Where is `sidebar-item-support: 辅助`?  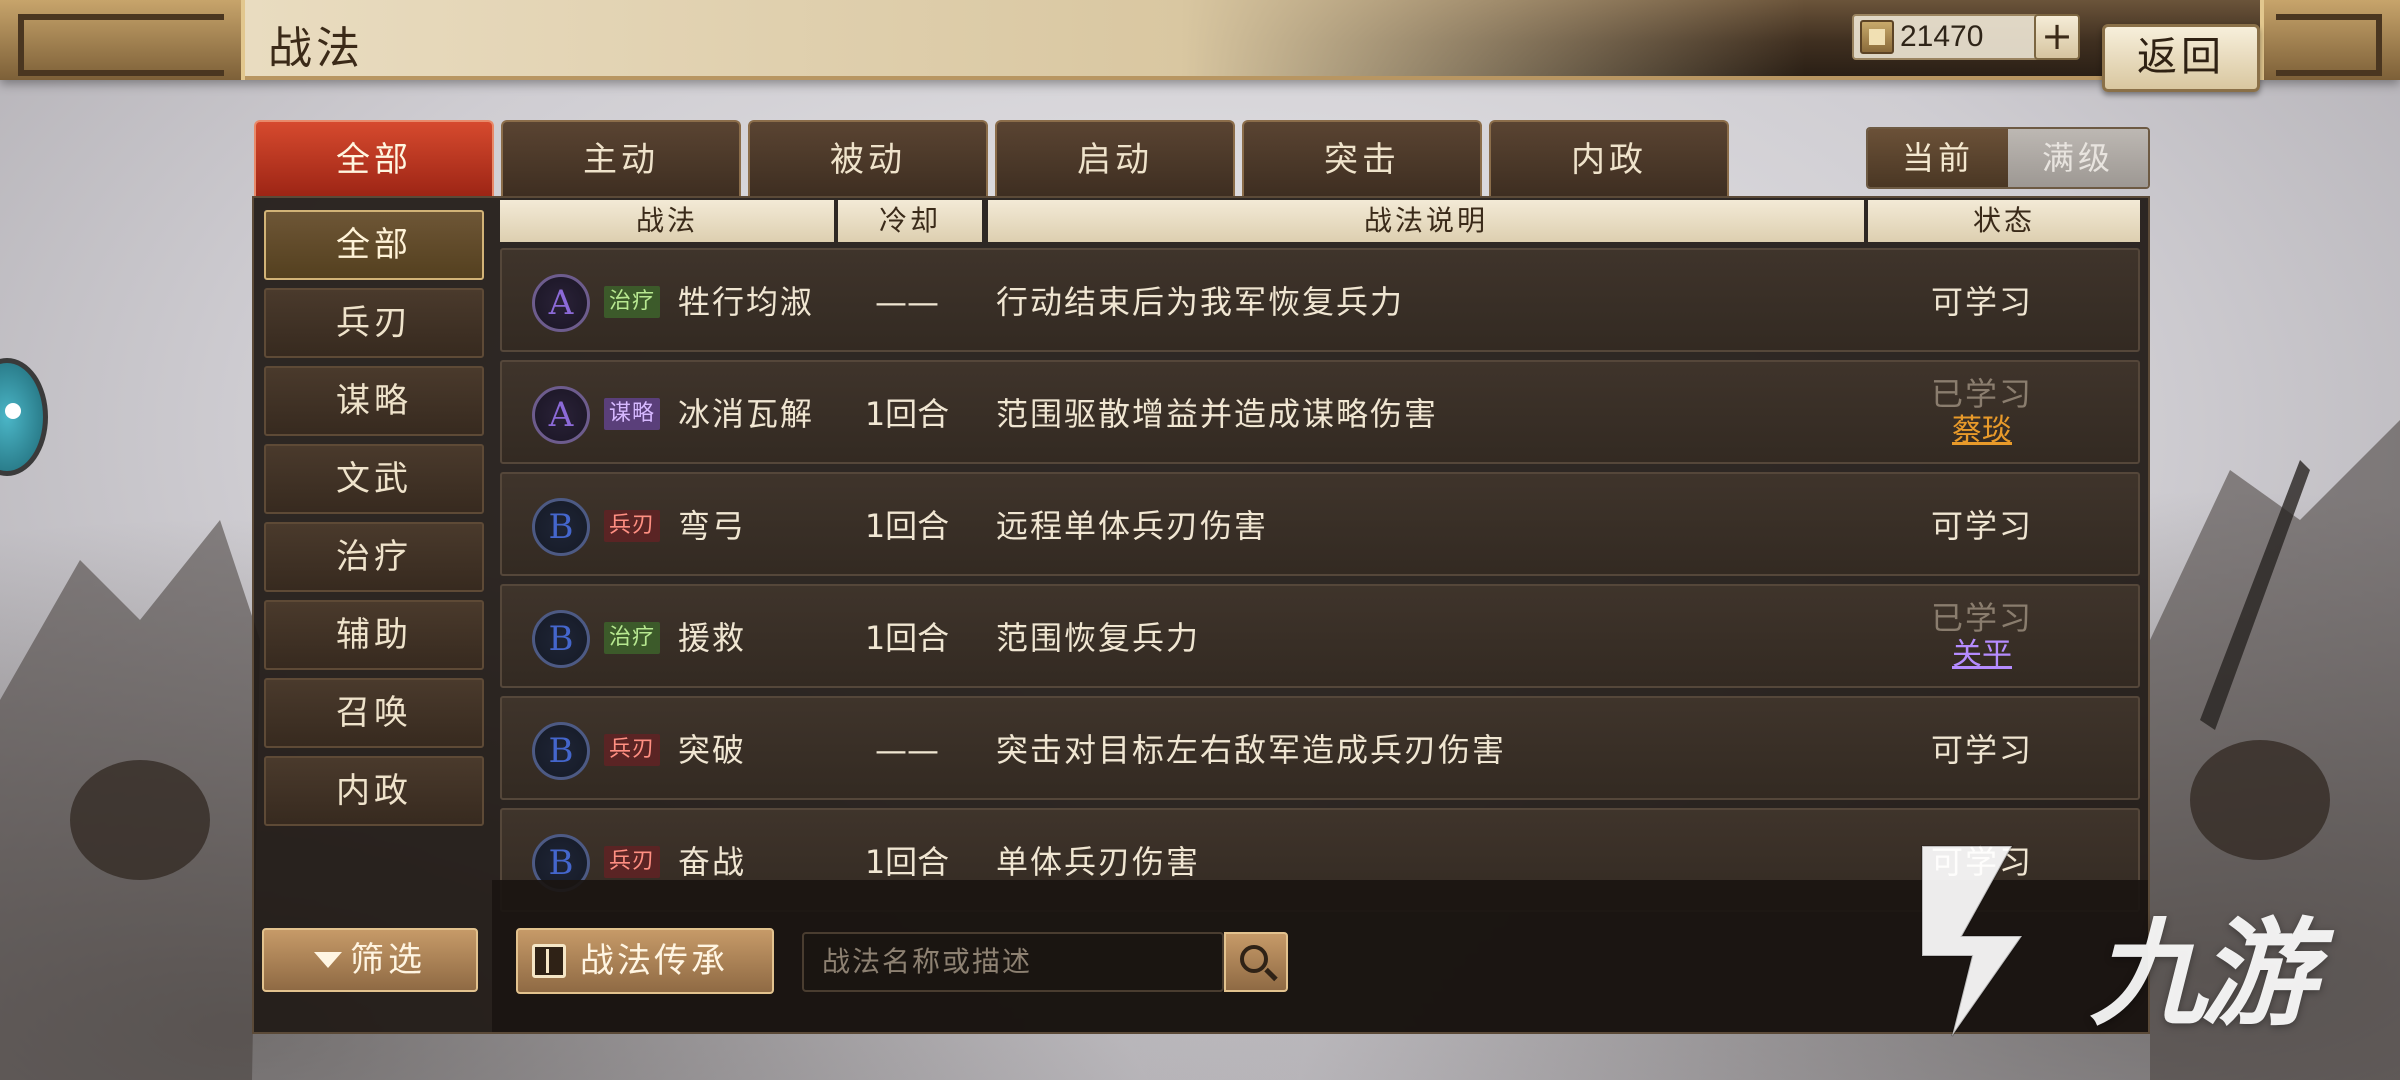
sidebar-item-support: 辅助 is located at coordinates (374, 635).